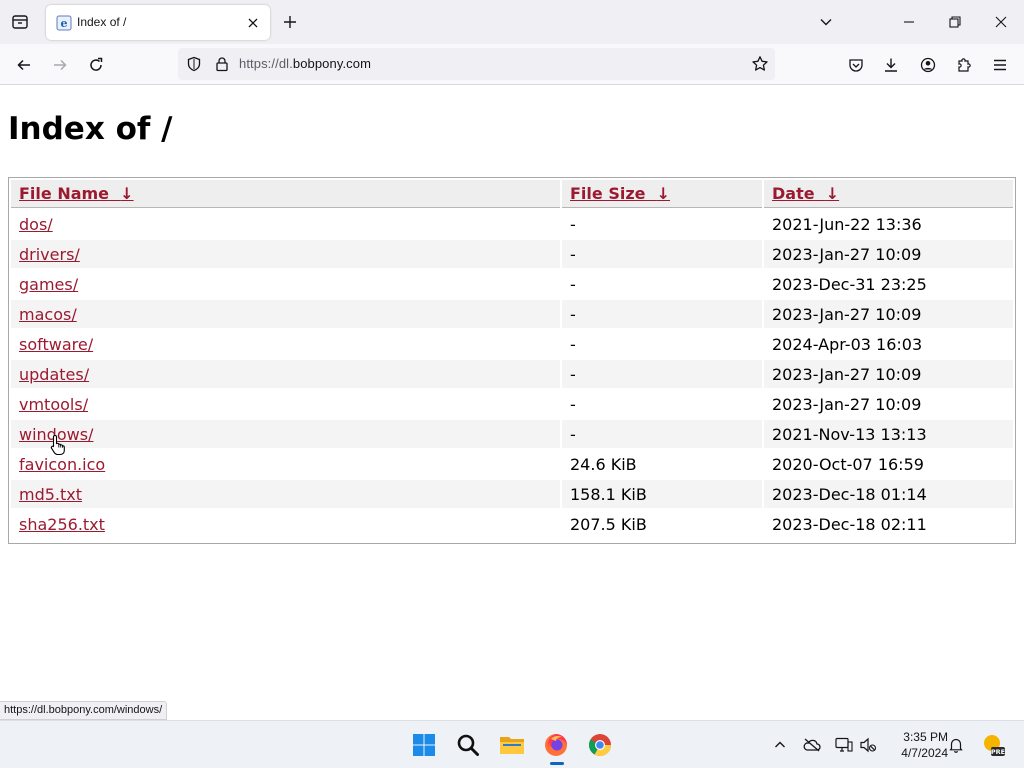  What do you see at coordinates (36, 224) in the screenshot?
I see `file-link: dos/` at bounding box center [36, 224].